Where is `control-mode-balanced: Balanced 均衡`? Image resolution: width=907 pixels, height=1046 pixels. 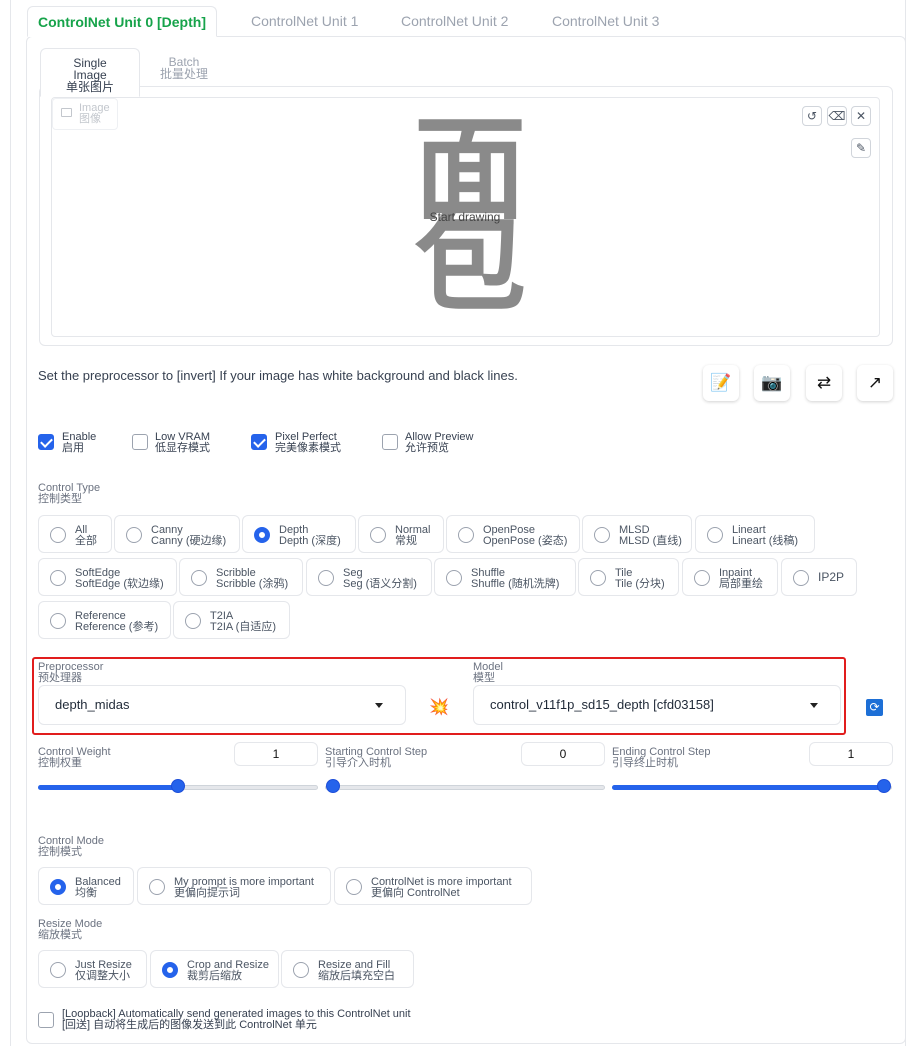 control-mode-balanced: Balanced 均衡 is located at coordinates (86, 886).